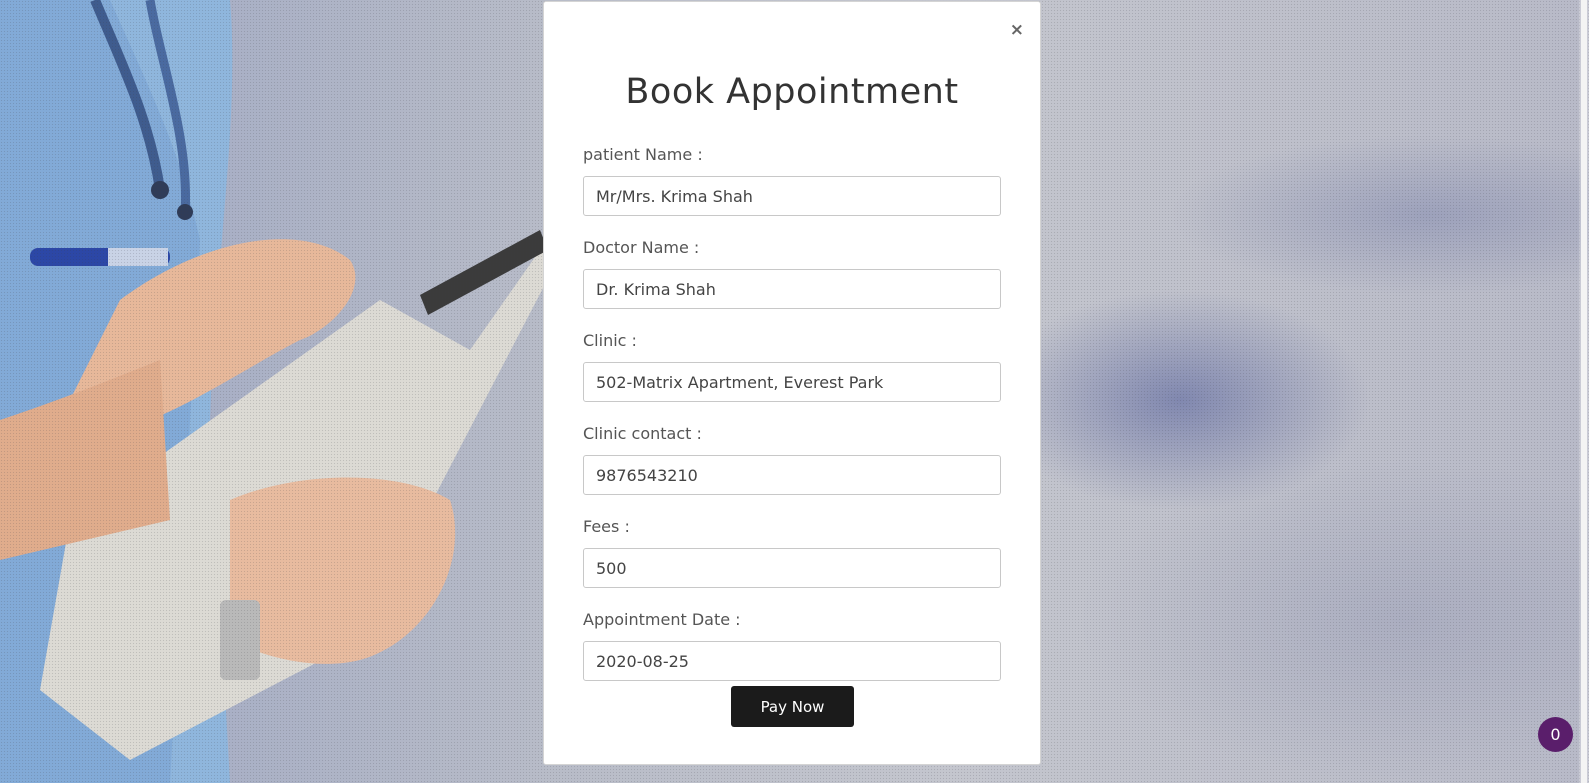 The height and width of the screenshot is (783, 1589). What do you see at coordinates (1017, 30) in the screenshot?
I see `close-icon: ×` at bounding box center [1017, 30].